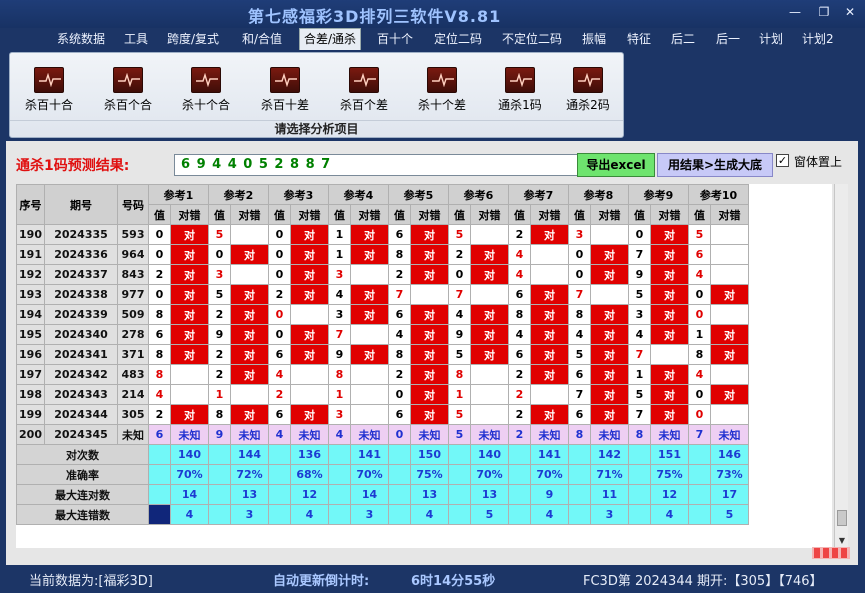  What do you see at coordinates (339, 274) in the screenshot?
I see `value-cell: 3` at bounding box center [339, 274].